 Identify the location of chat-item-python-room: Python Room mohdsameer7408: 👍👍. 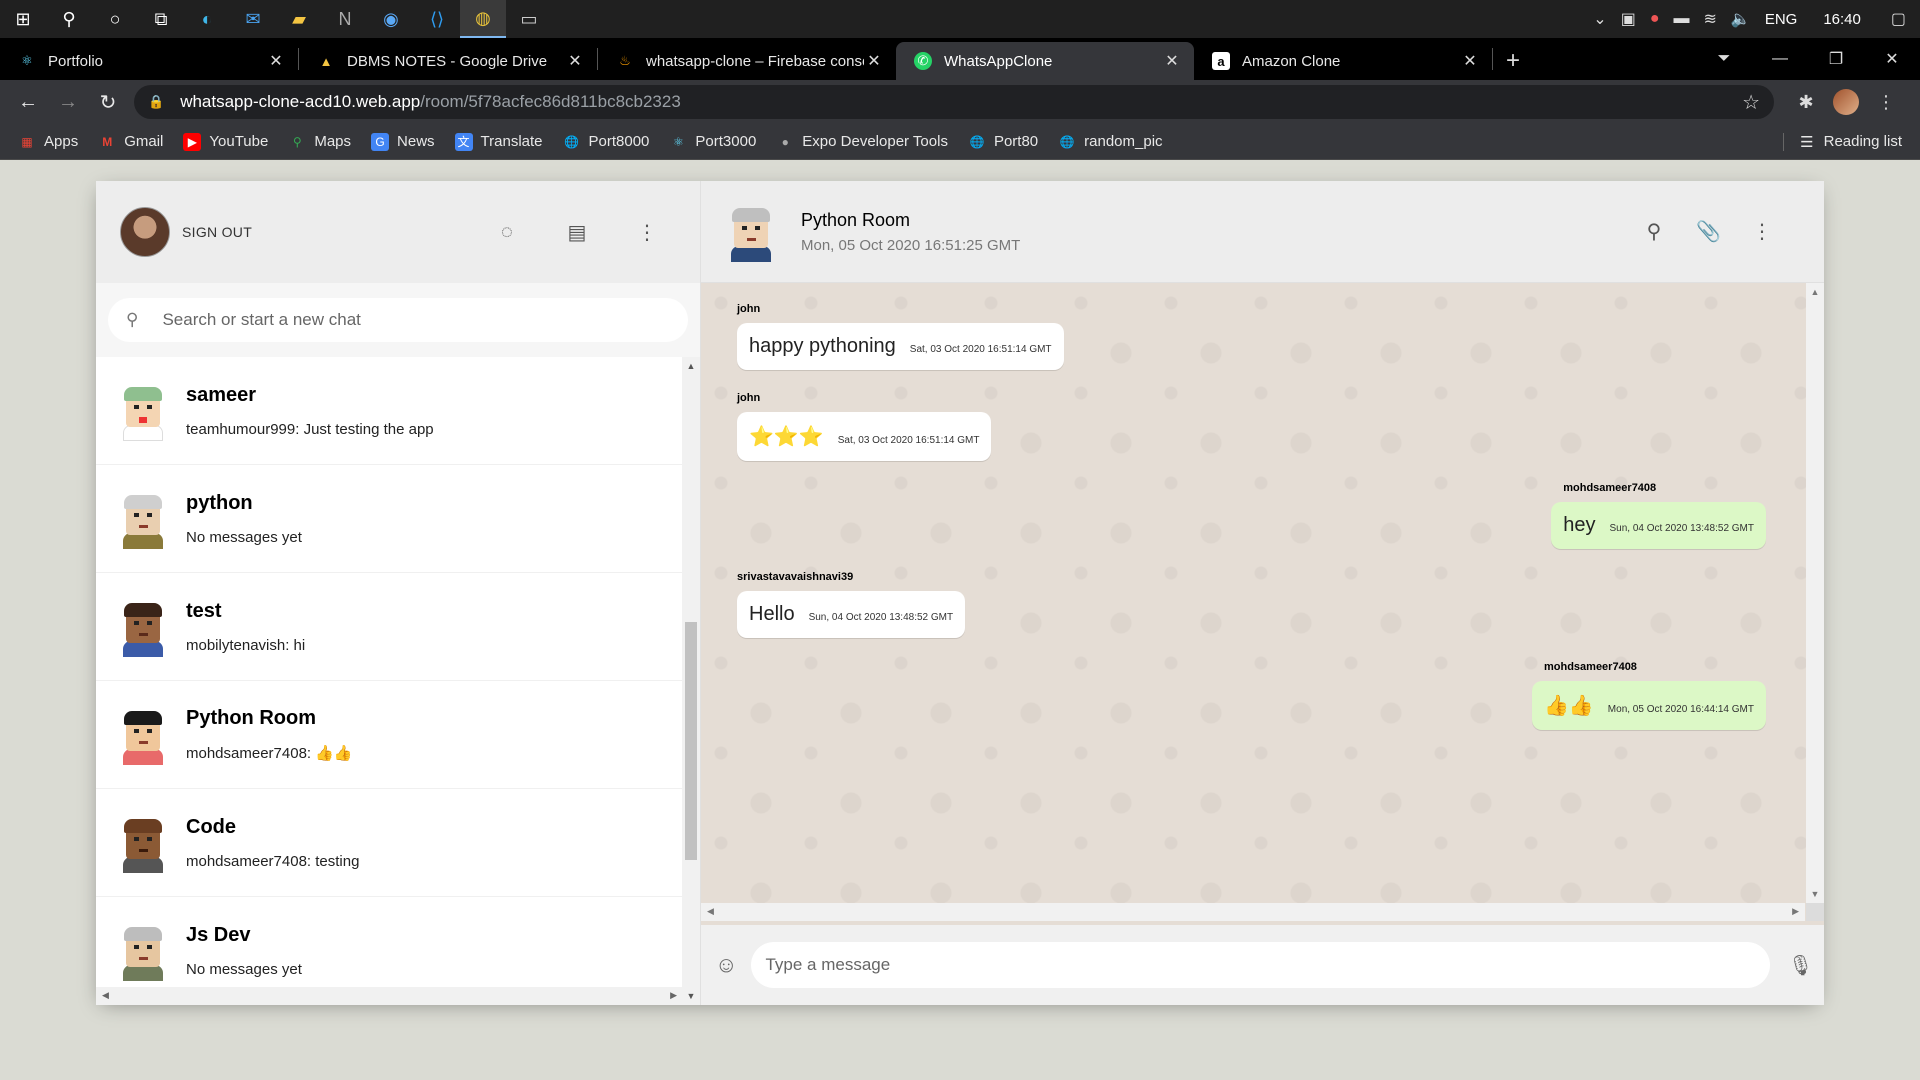
(398, 735).